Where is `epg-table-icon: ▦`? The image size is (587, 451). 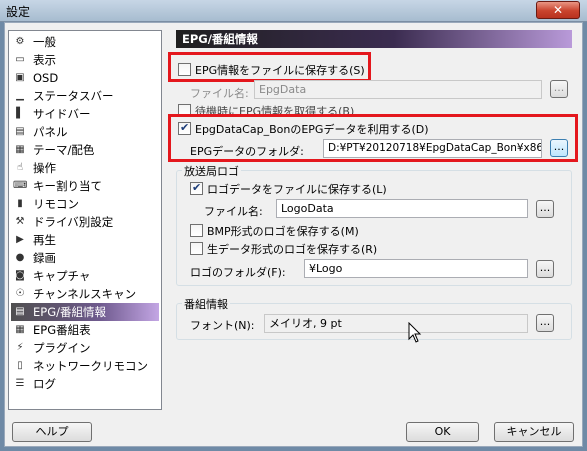
epg-table-icon: ▦ is located at coordinates (20, 329).